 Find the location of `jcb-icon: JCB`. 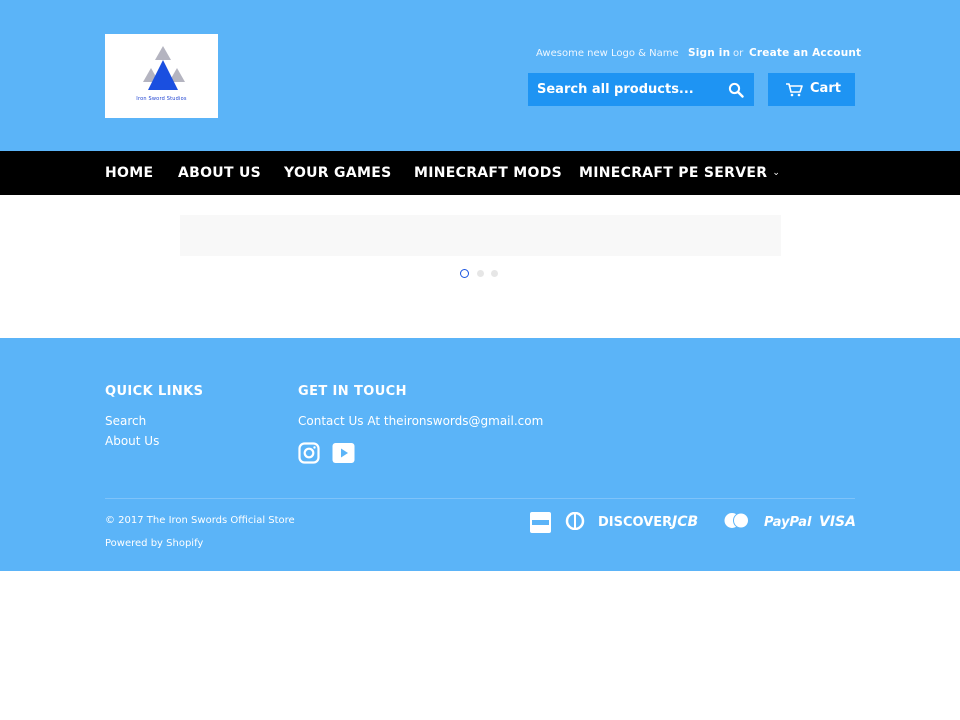

jcb-icon: JCB is located at coordinates (685, 522).